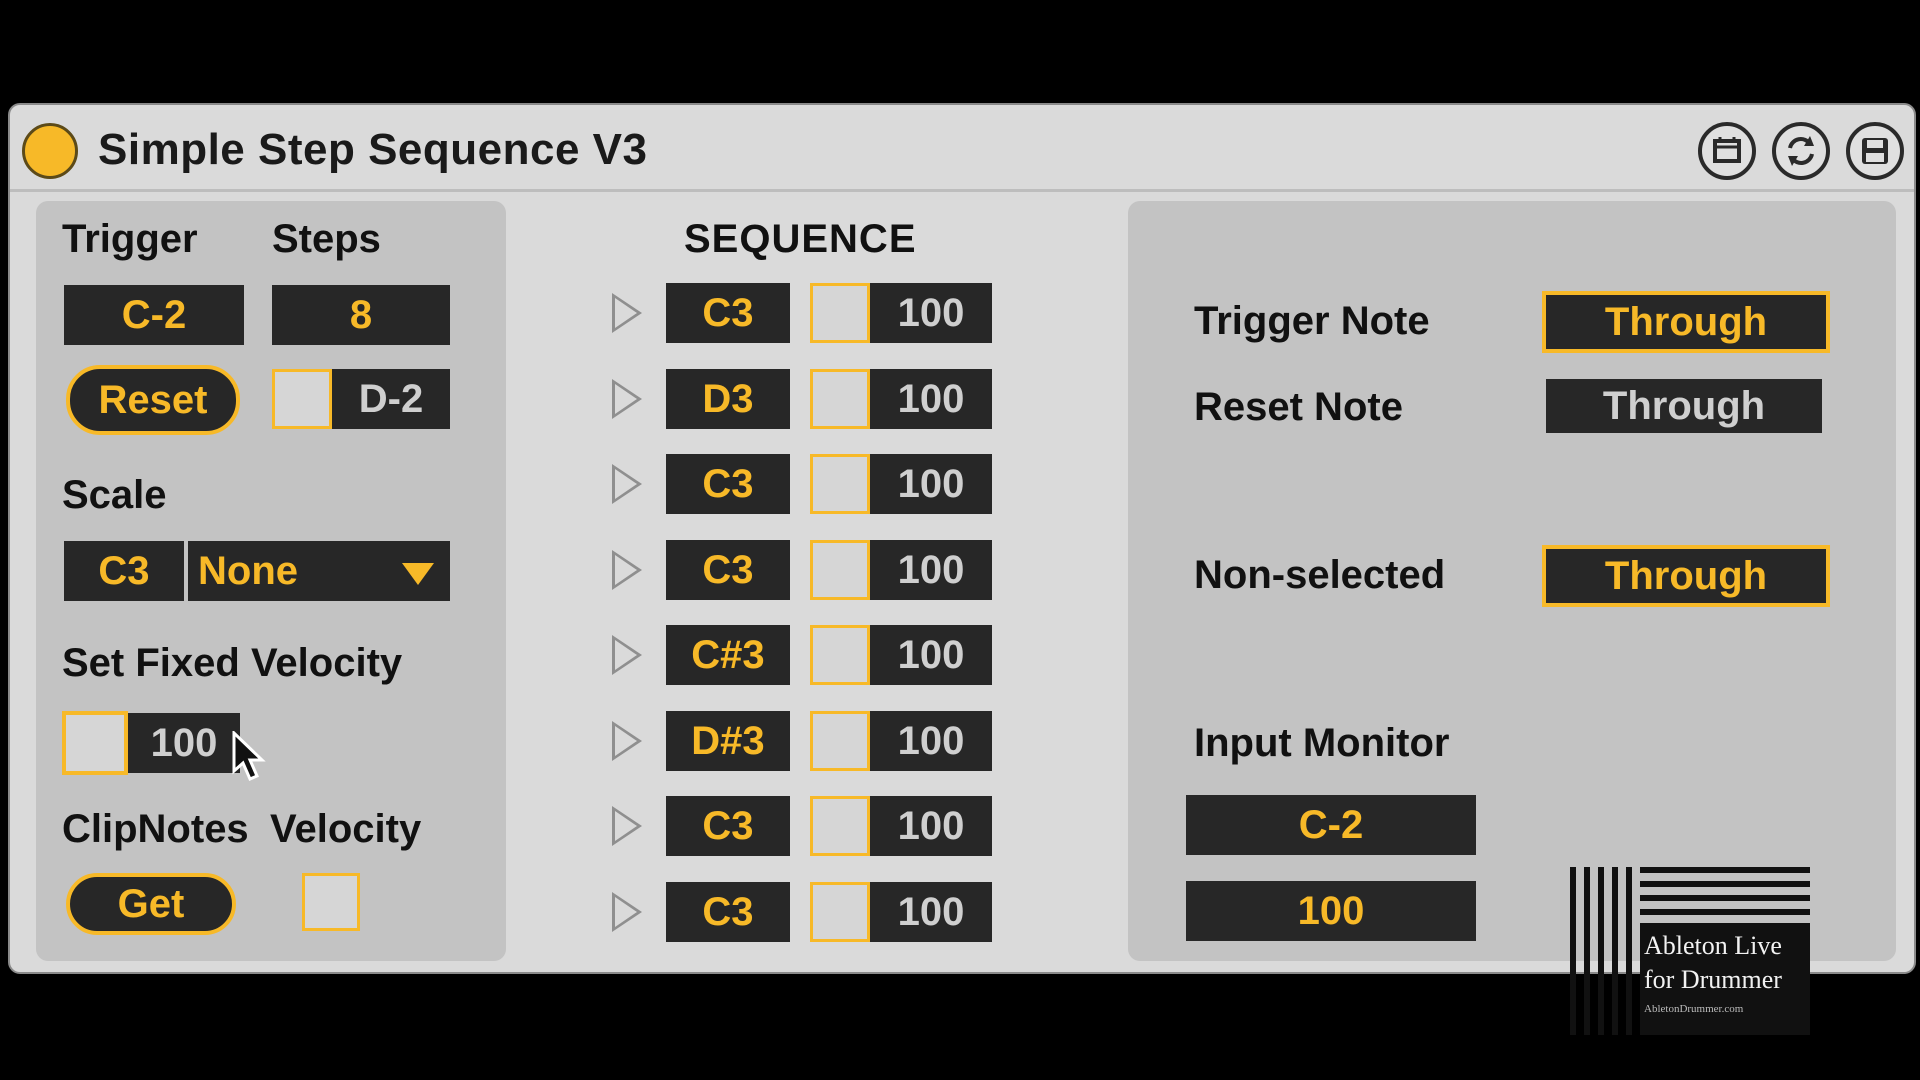 The width and height of the screenshot is (1920, 1080). What do you see at coordinates (728, 741) in the screenshot?
I see `step-note-field: D#3` at bounding box center [728, 741].